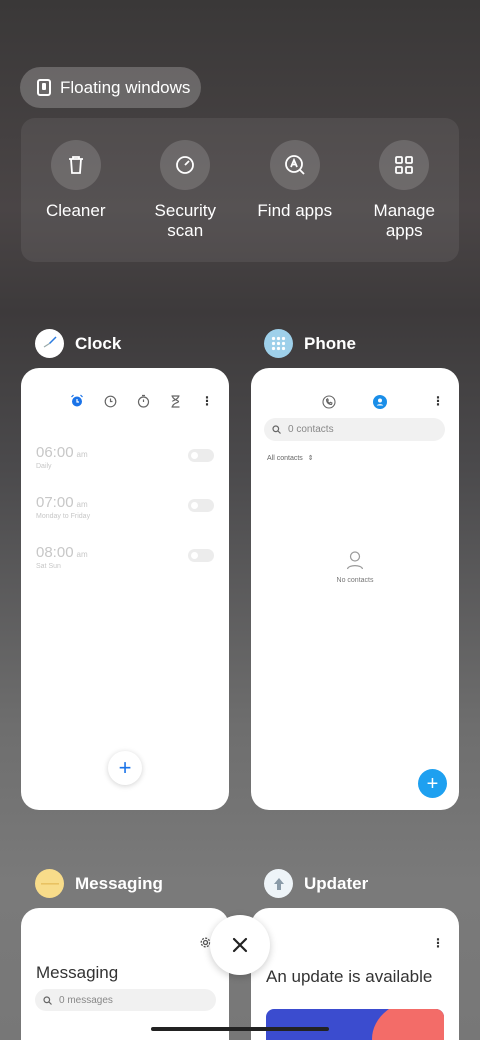  What do you see at coordinates (125, 1000) in the screenshot?
I see `messages-search-input: 0 messages` at bounding box center [125, 1000].